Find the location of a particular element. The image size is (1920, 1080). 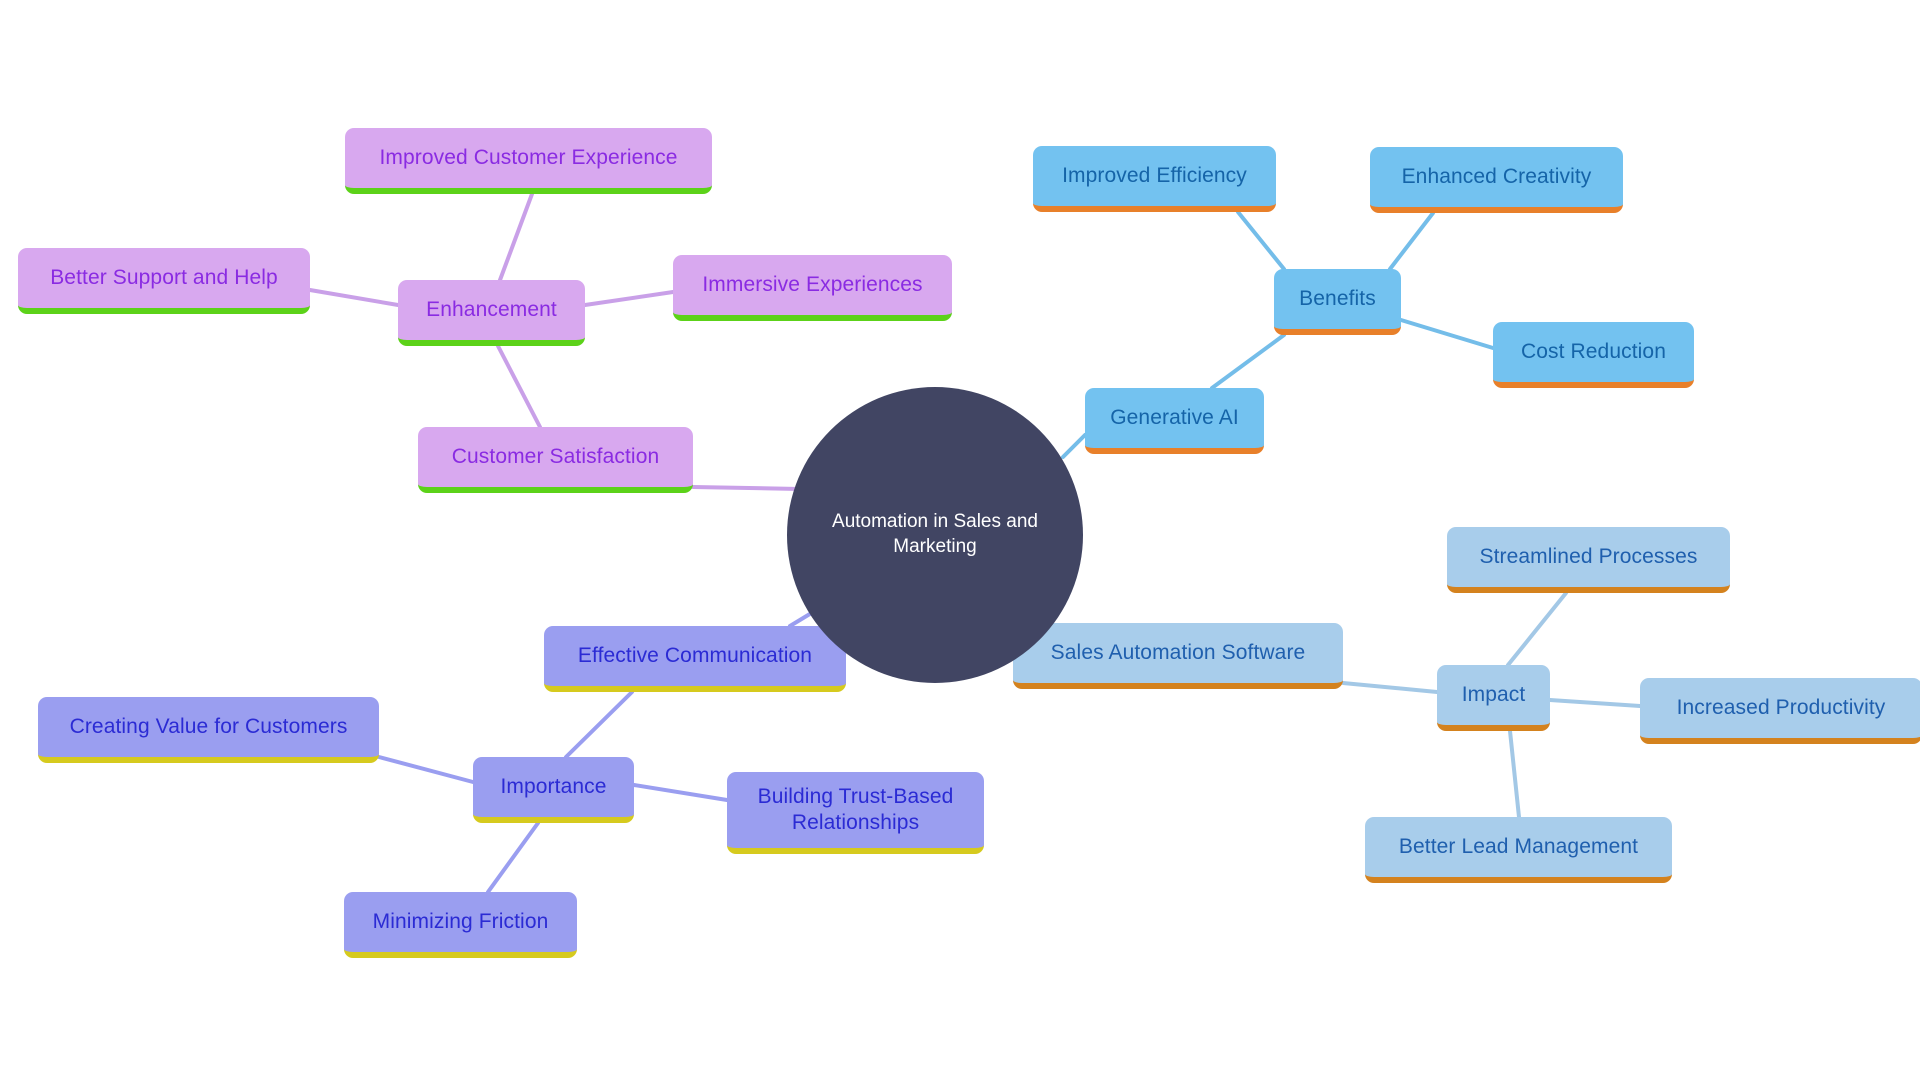

node-enhanced-creativity: Enhanced Creativity is located at coordinates (1496, 180).